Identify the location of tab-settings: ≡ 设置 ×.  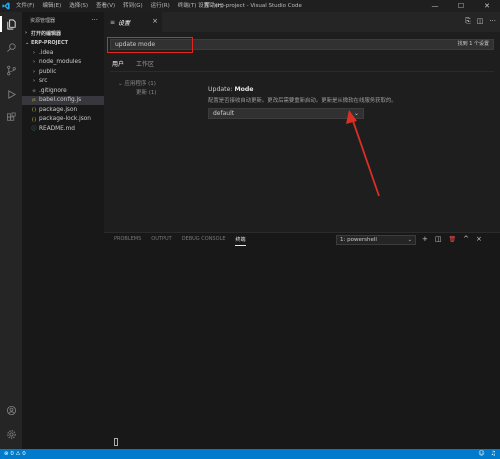
(133, 22).